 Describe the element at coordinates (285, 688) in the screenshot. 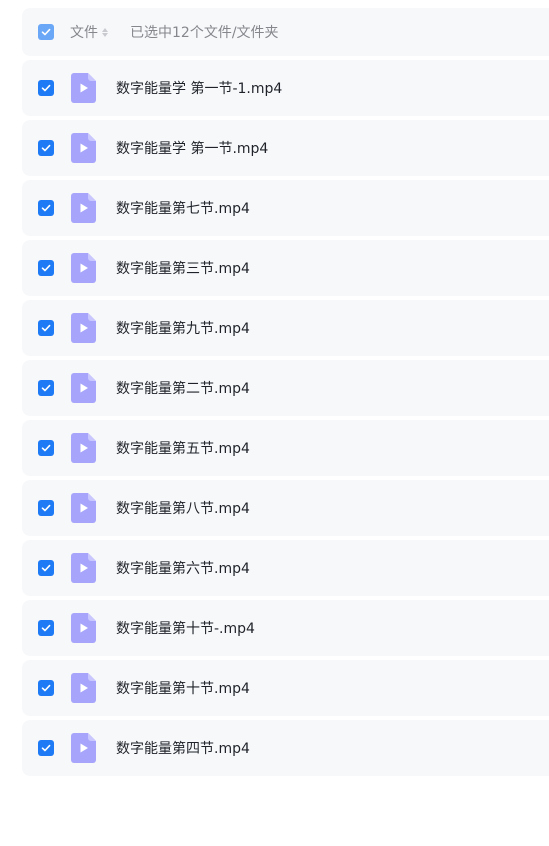

I see `file-row: 数字能量第十节.mp4` at that location.